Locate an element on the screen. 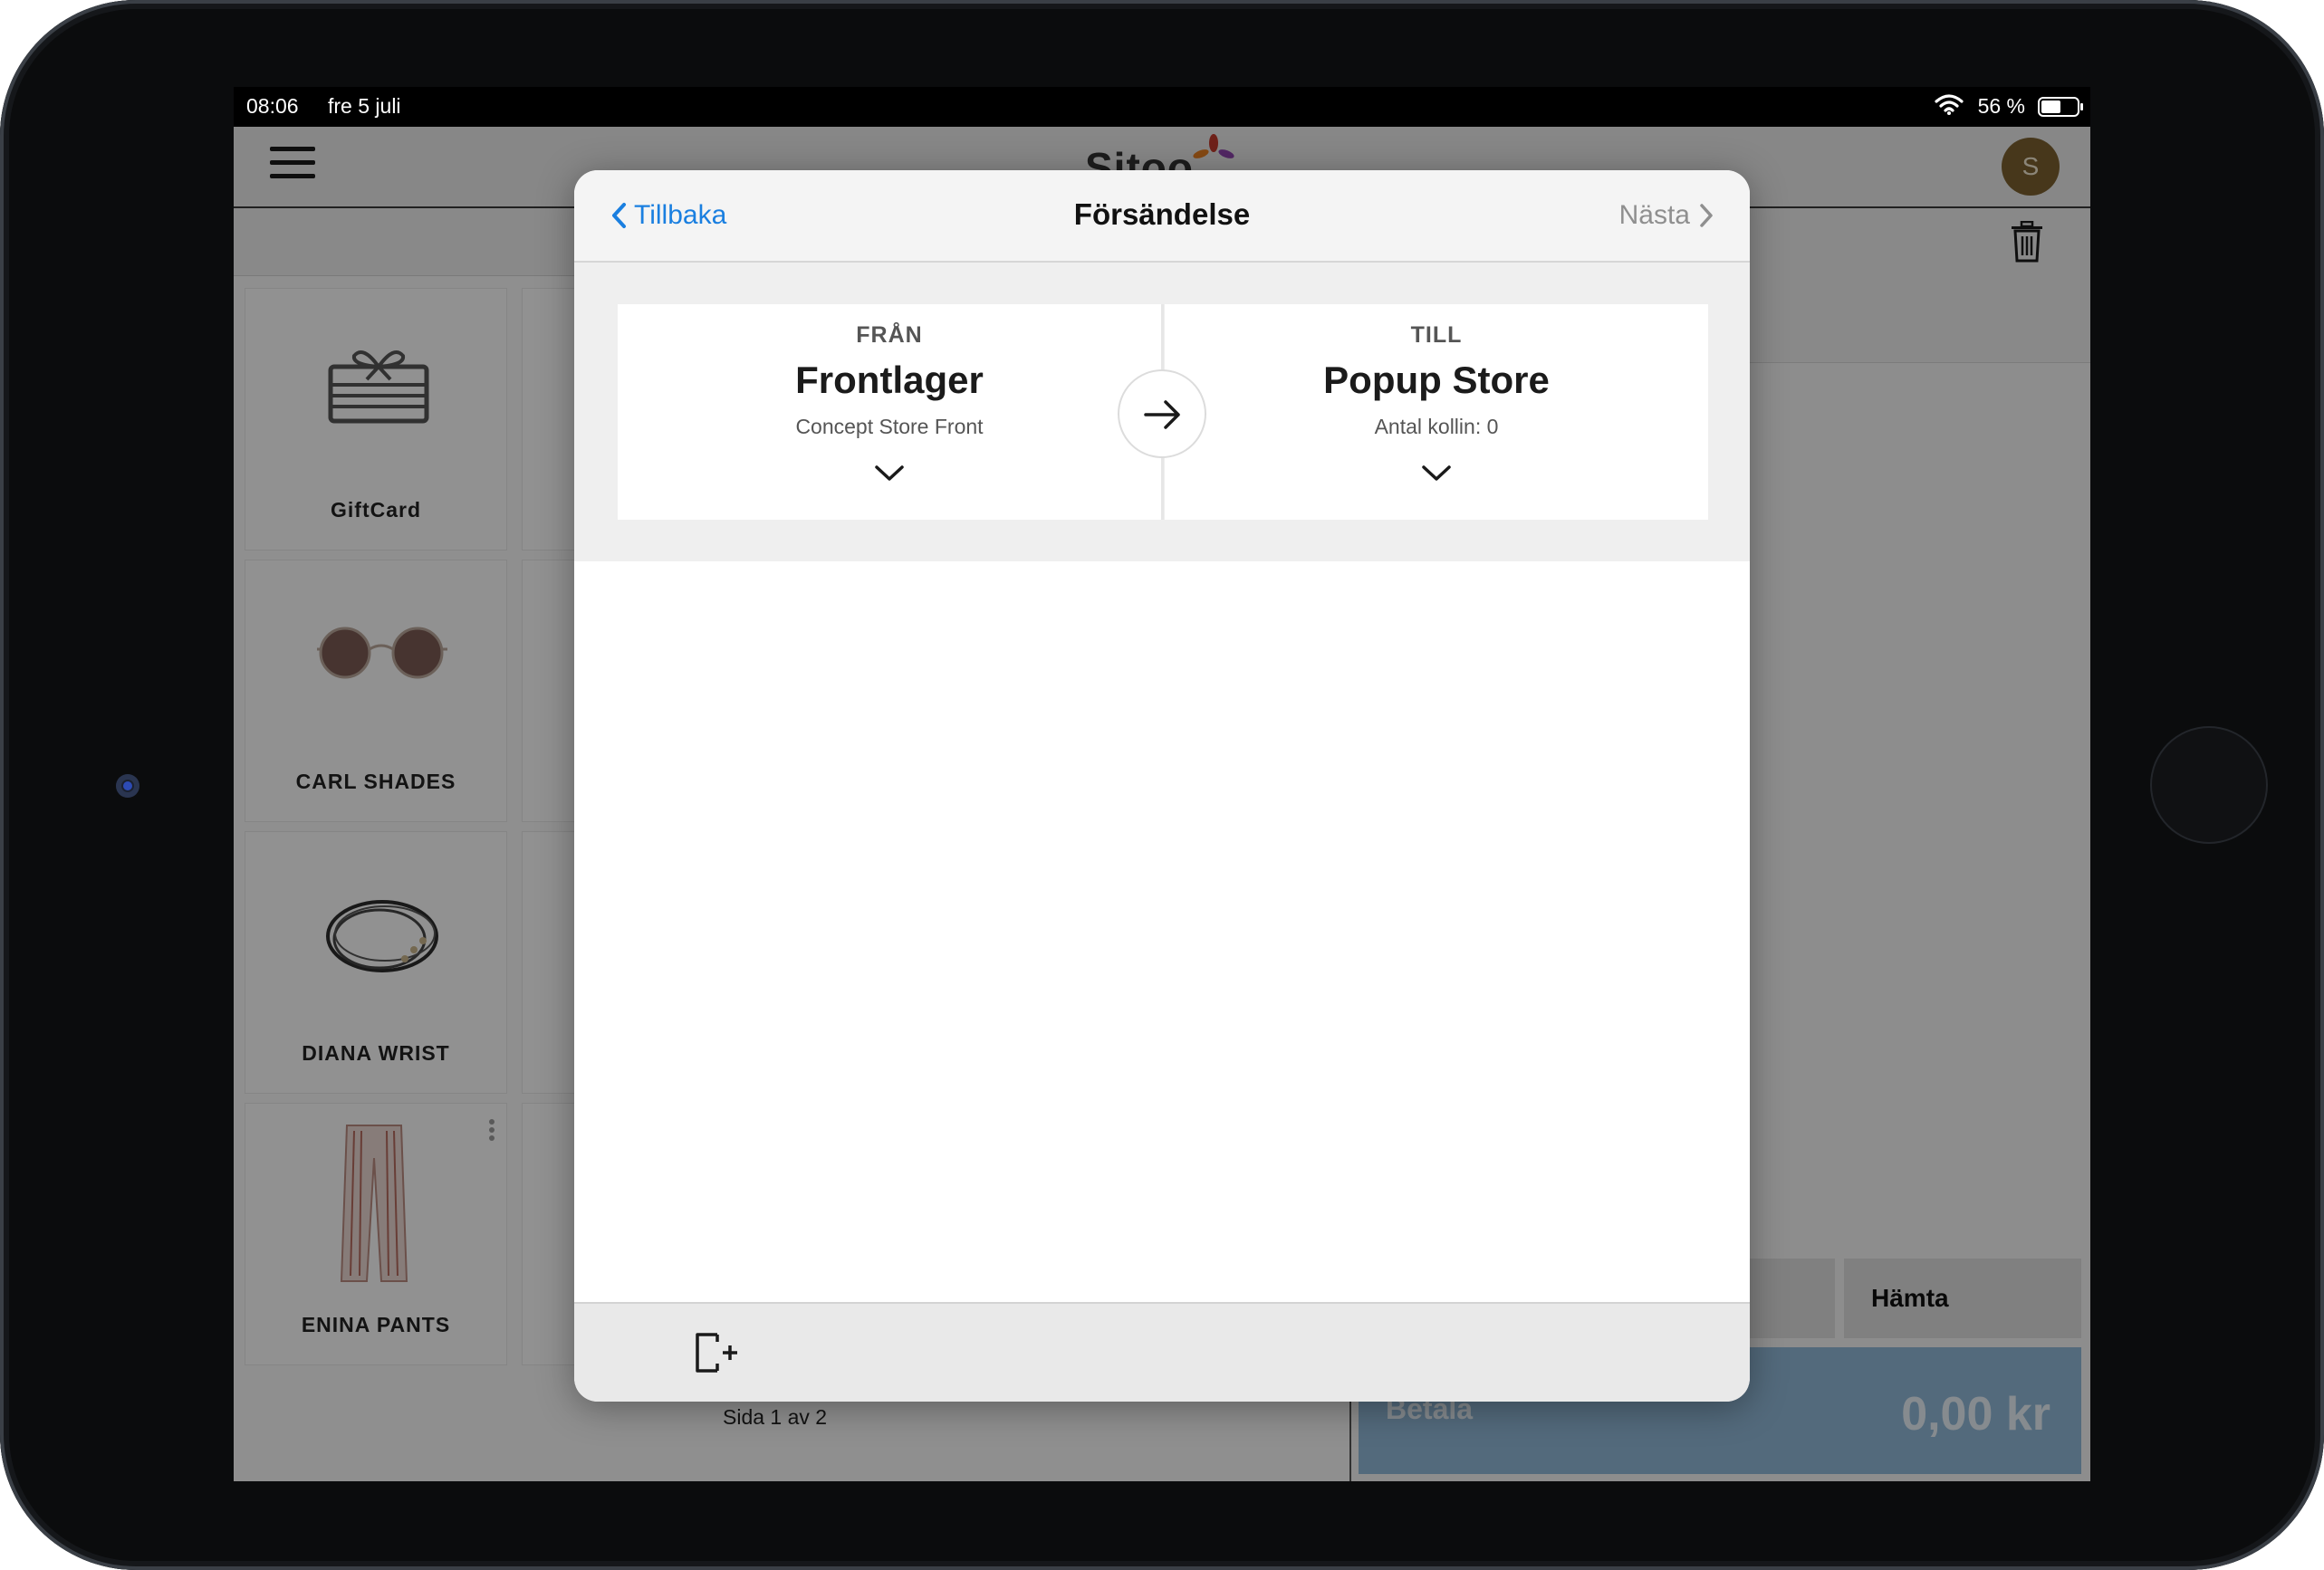  status-time: 08:06 is located at coordinates (272, 106).